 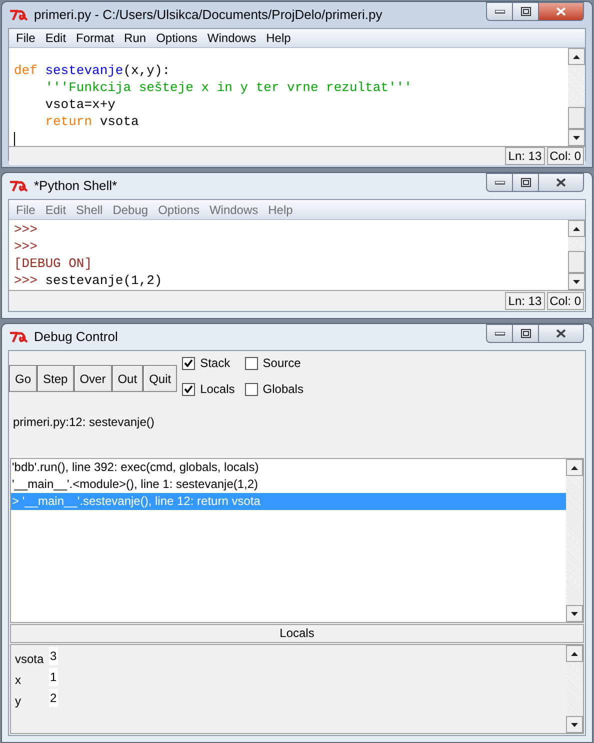 What do you see at coordinates (208, 15) in the screenshot?
I see `window-title: primeri.py - C:/Users/Ulsikca/Documents/ProjDelo/primeri.py` at bounding box center [208, 15].